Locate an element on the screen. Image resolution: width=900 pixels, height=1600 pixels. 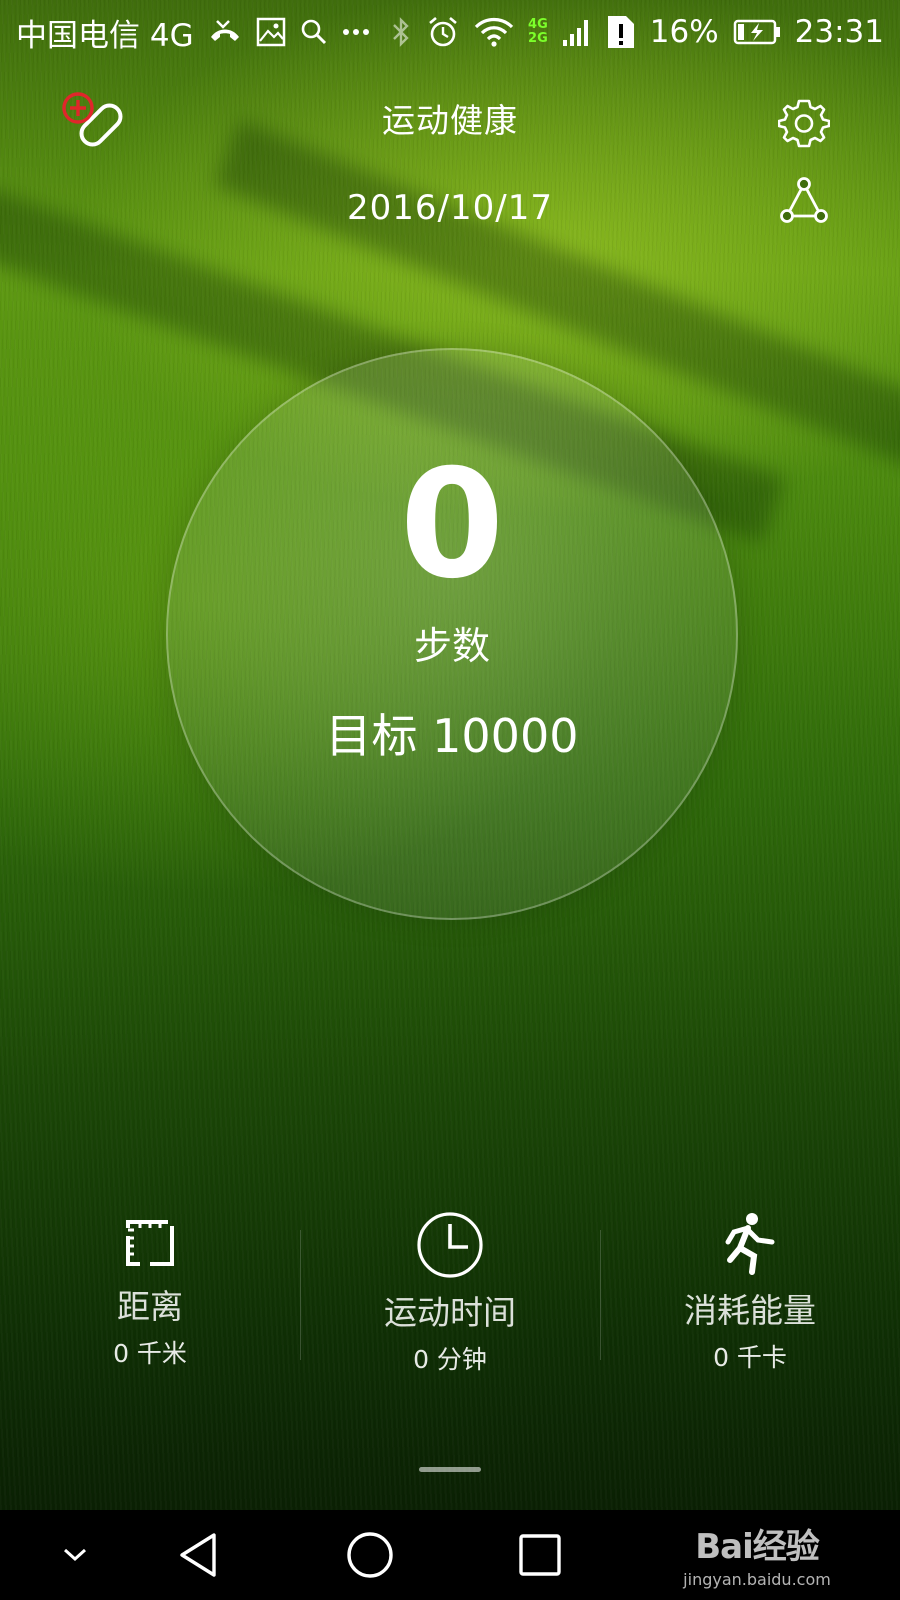
alarm-icon is located at coordinates (443, 32).